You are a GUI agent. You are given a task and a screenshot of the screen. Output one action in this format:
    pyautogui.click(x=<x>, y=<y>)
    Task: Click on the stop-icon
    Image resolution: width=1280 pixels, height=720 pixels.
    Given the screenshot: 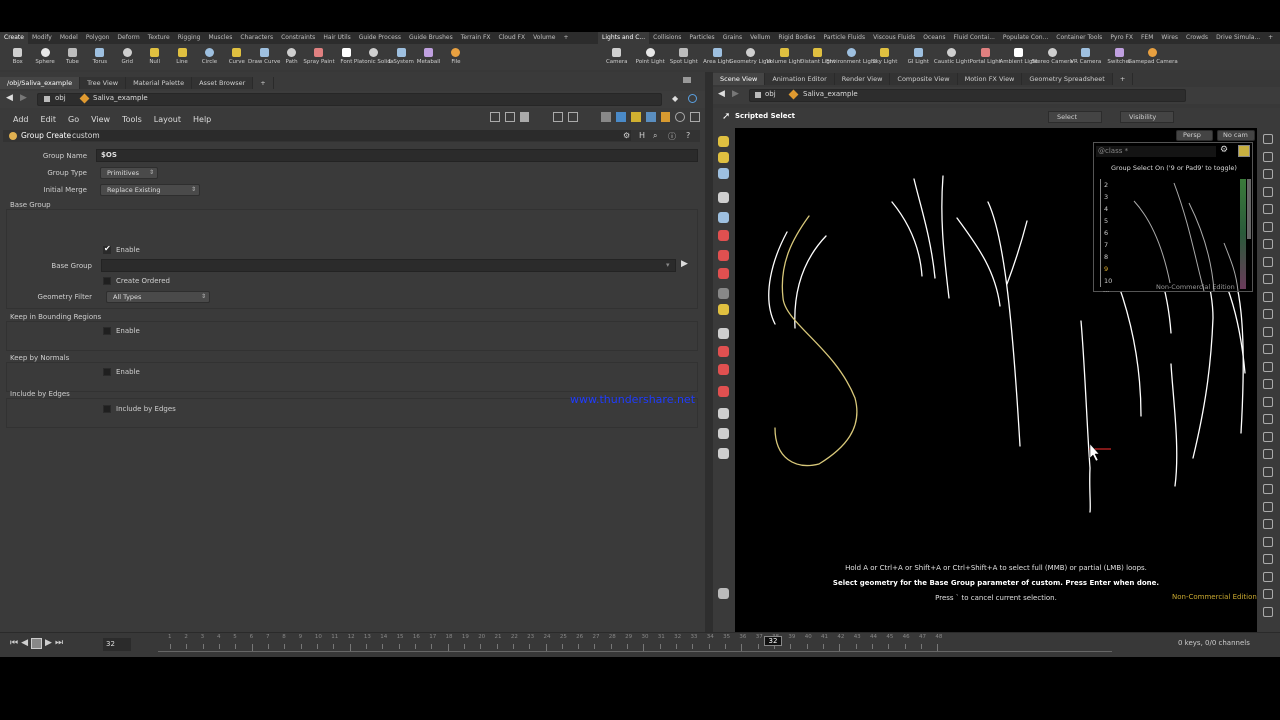 What is the action you would take?
    pyautogui.click(x=37, y=643)
    